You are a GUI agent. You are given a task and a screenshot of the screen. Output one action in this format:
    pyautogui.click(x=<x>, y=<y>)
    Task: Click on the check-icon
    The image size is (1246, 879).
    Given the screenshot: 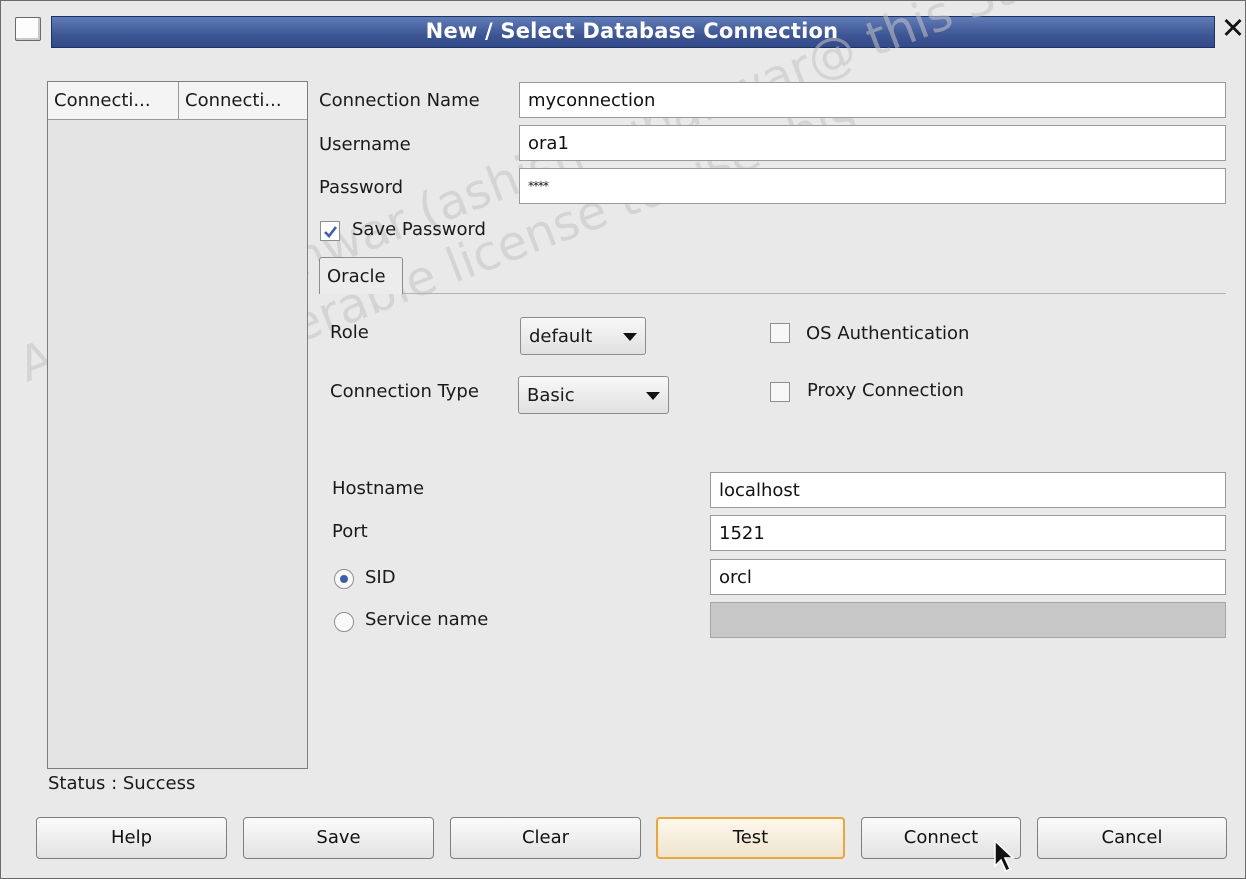 What is the action you would take?
    pyautogui.click(x=331, y=232)
    